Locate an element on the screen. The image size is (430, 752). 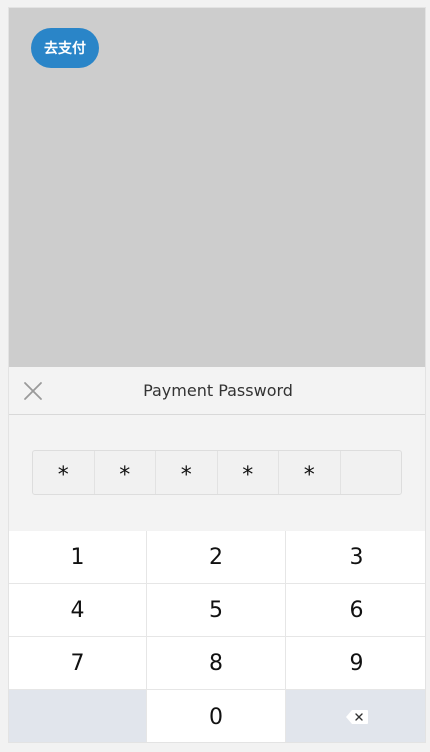
sheet-title: Payment Password is located at coordinates (218, 390).